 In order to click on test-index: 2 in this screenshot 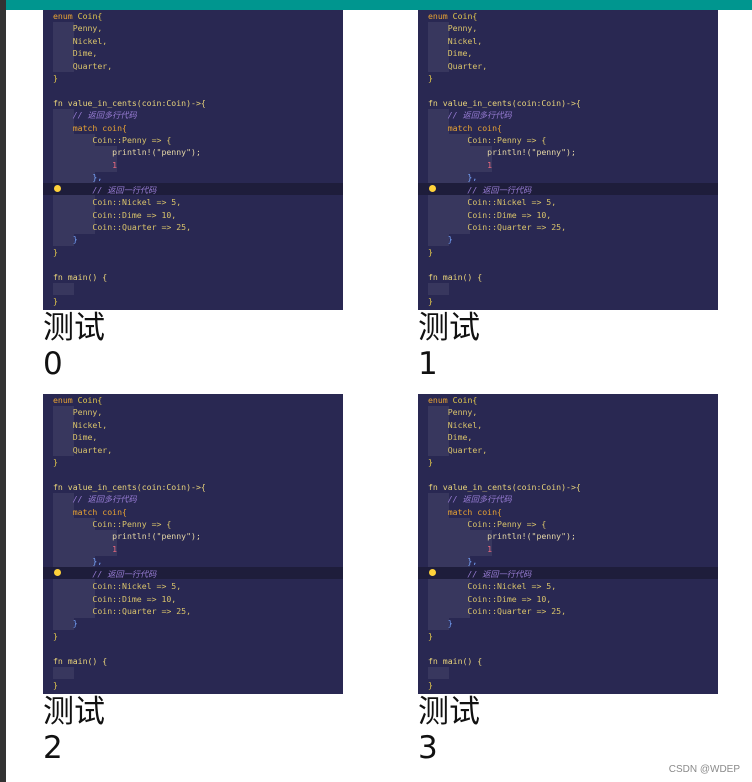, I will do `click(53, 748)`.